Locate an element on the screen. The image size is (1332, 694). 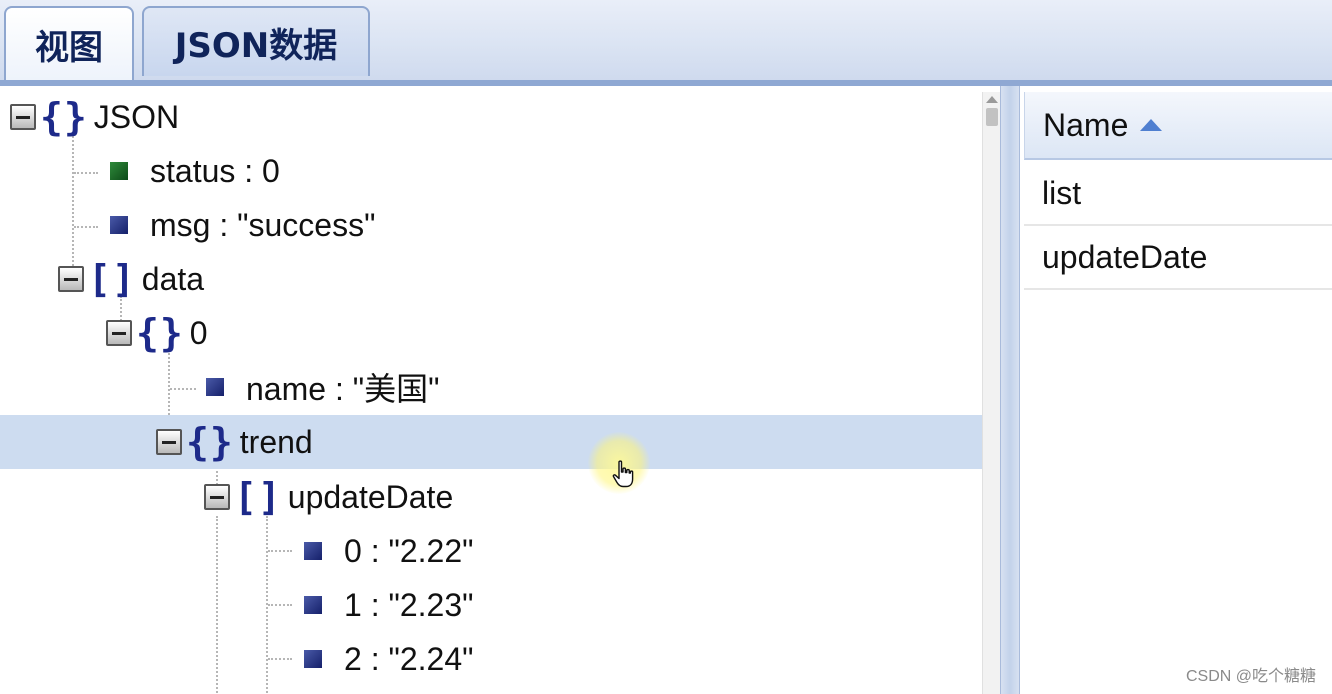
tree-node-label: 0 : "2.22" is located at coordinates (409, 550).